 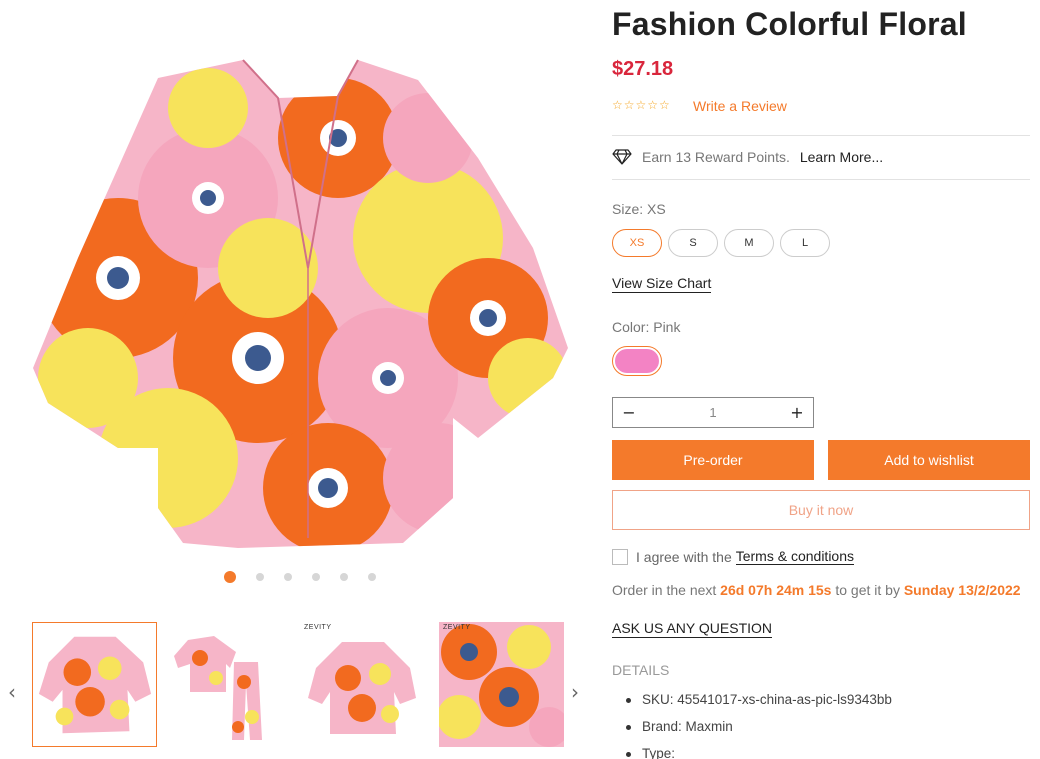 What do you see at coordinates (218, 688) in the screenshot?
I see `floral-set-thumbnail` at bounding box center [218, 688].